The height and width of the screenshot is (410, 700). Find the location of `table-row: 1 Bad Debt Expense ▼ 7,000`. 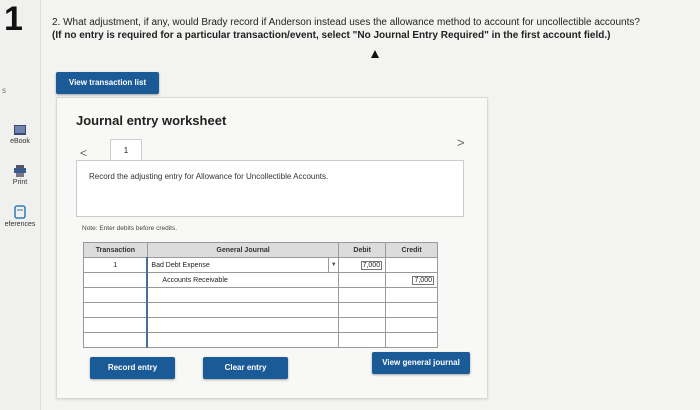

table-row: 1 Bad Debt Expense ▼ 7,000 is located at coordinates (260, 265).